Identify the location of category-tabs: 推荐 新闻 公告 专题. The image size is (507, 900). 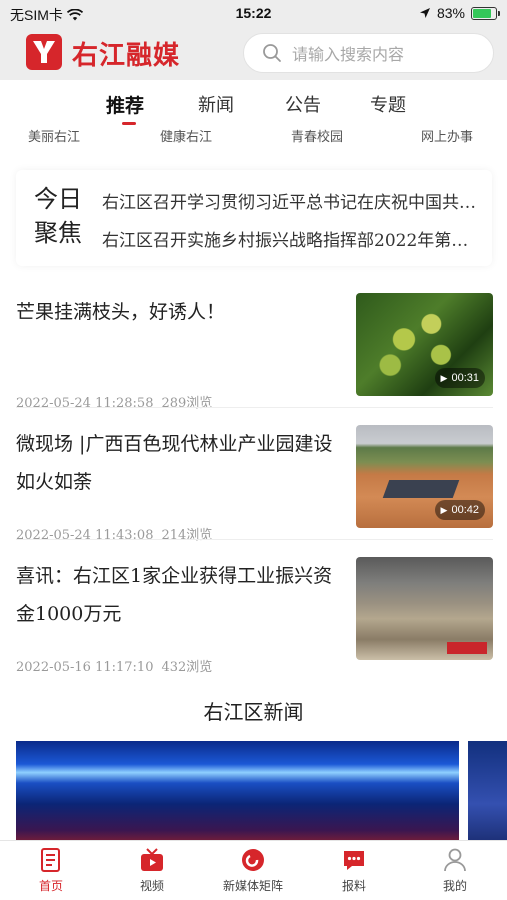
(253, 108).